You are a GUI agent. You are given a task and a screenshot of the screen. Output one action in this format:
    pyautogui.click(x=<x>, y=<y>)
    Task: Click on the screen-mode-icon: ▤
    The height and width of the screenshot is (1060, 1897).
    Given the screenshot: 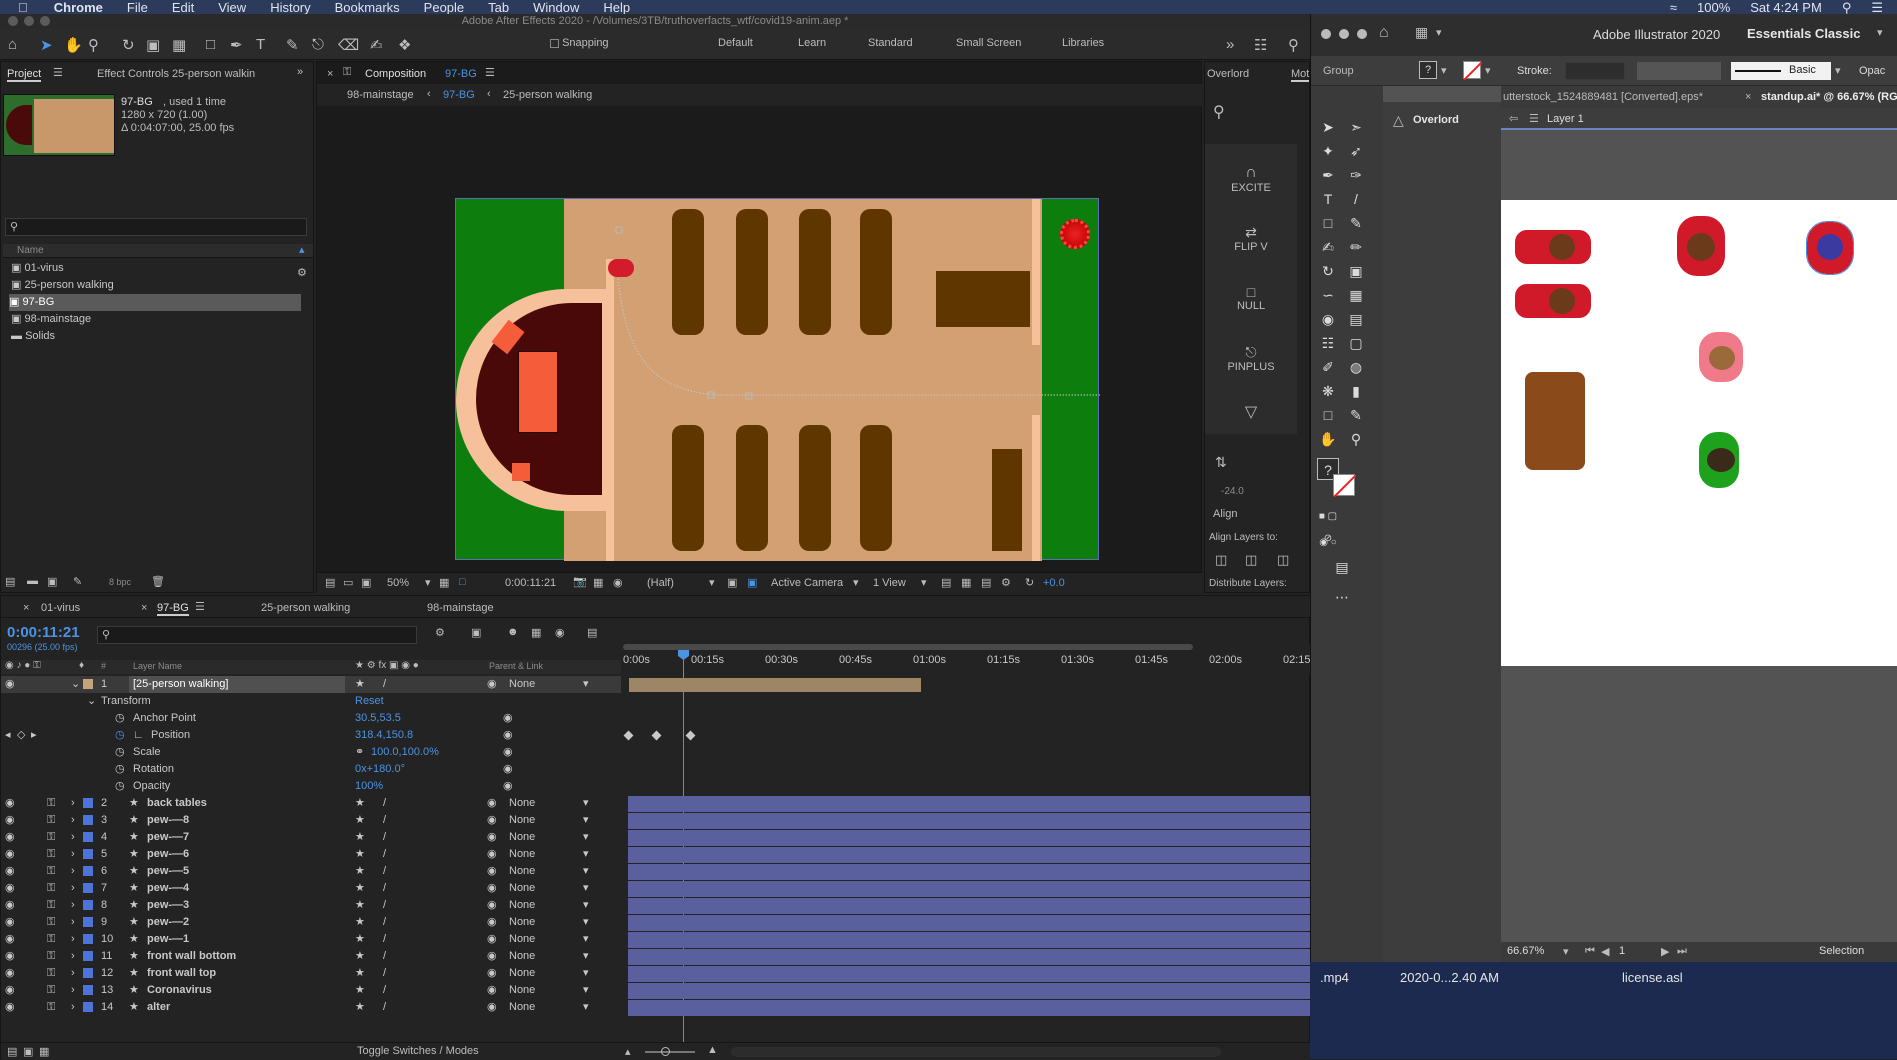 What is the action you would take?
    pyautogui.click(x=1342, y=567)
    